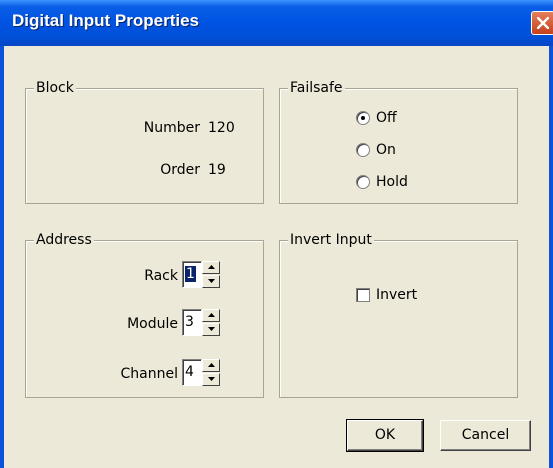  I want to click on window-frame-left, so click(2, 257).